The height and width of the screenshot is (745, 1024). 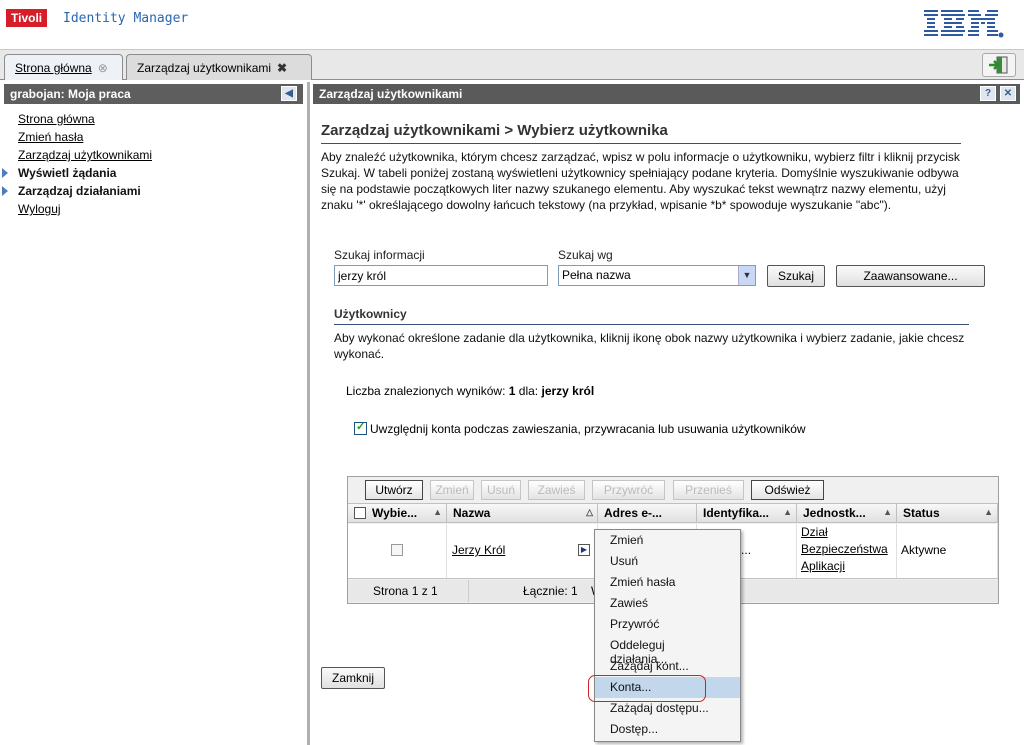 What do you see at coordinates (556, 490) in the screenshot?
I see `suspend-button: Zawieś` at bounding box center [556, 490].